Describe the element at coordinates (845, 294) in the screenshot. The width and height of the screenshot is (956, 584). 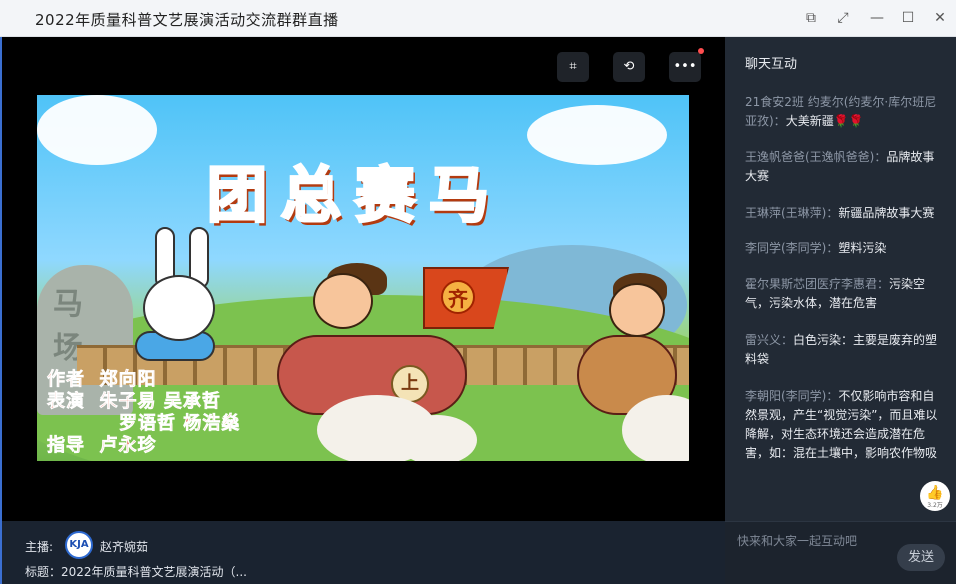
I see `chat-message: 霍尔果斯芯团医疗李惠君：污染空气，污染水体，潜在危害` at that location.